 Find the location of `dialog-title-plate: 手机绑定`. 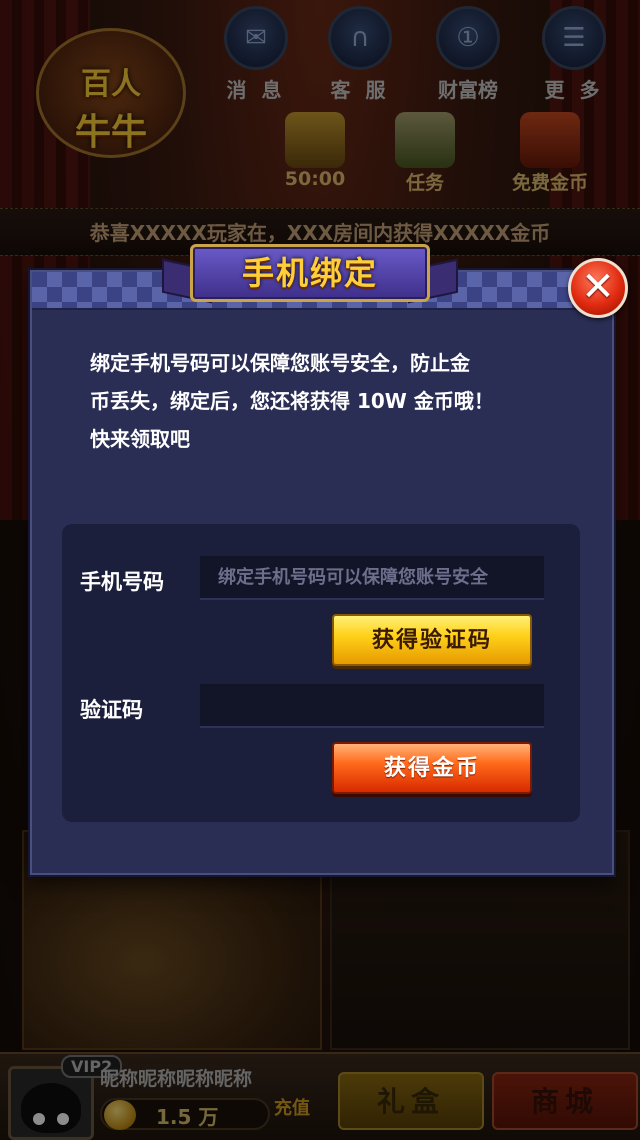

dialog-title-plate: 手机绑定 is located at coordinates (310, 273).